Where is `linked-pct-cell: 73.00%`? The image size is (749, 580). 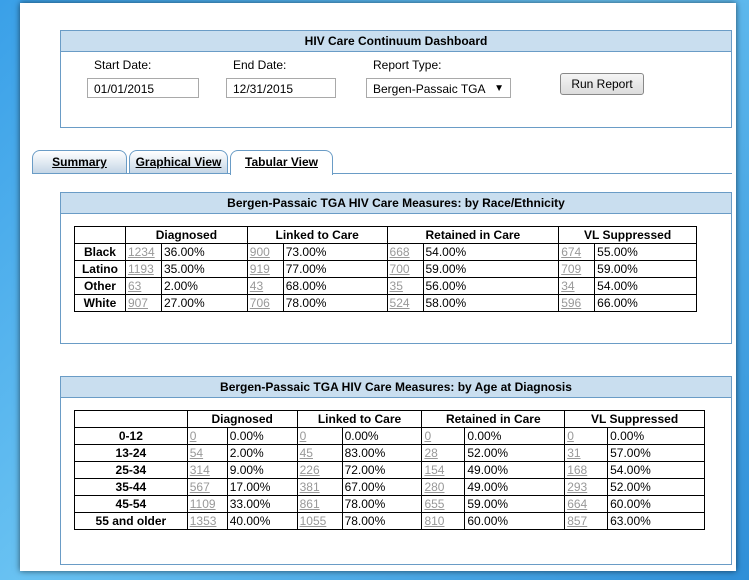 linked-pct-cell: 73.00% is located at coordinates (335, 252).